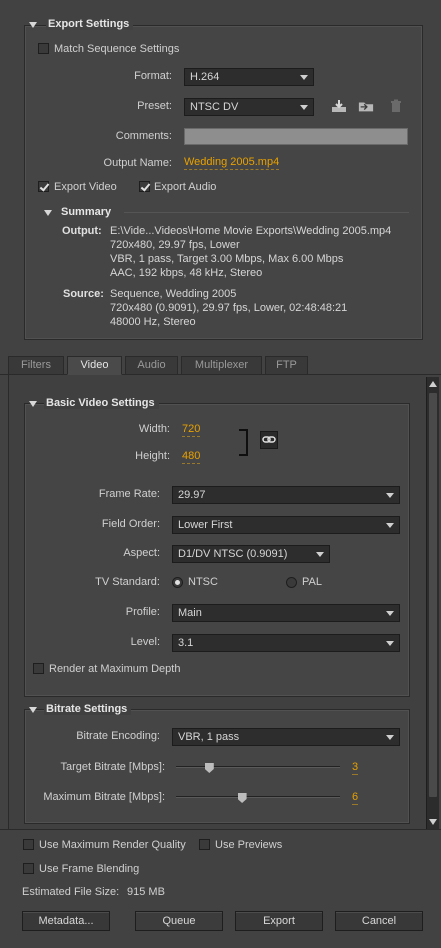 The width and height of the screenshot is (441, 948). Describe the element at coordinates (205, 77) in the screenshot. I see `format-value: H.264` at that location.